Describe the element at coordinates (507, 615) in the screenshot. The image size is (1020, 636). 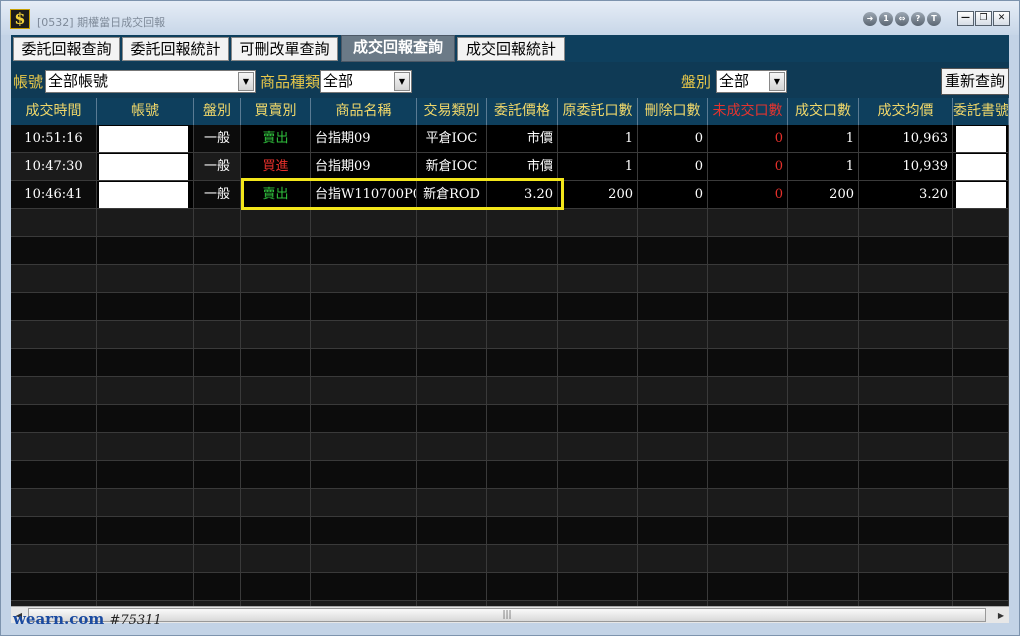
I see `scrollbar-thumb: |||` at that location.